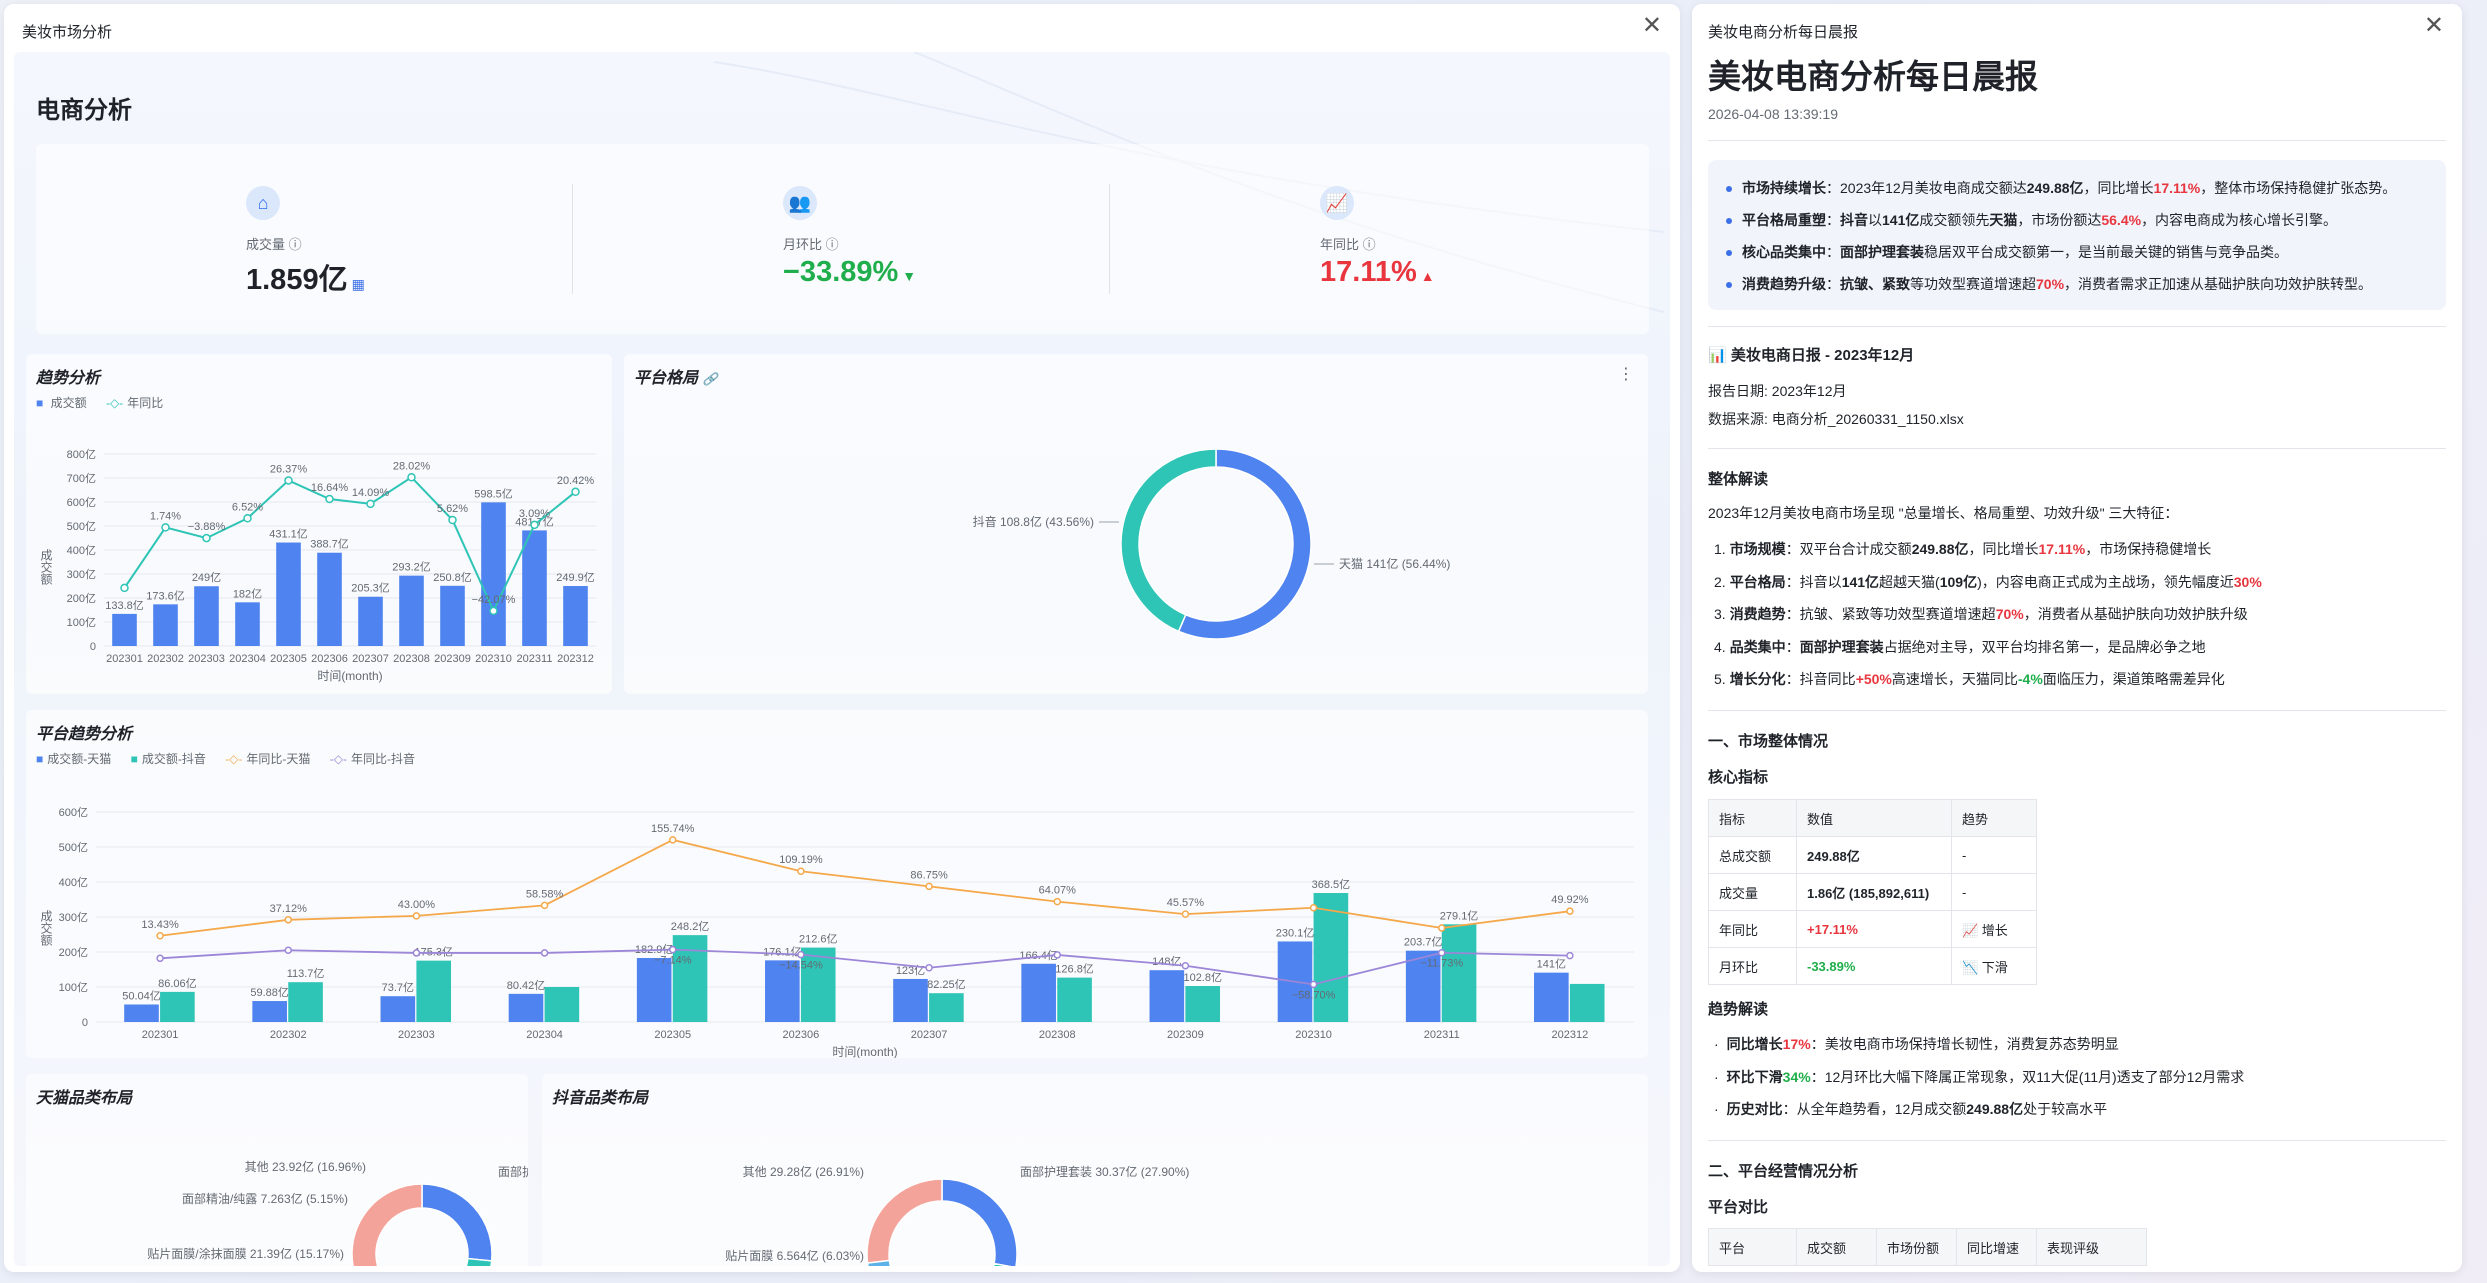 The height and width of the screenshot is (1283, 2487). What do you see at coordinates (265, 1198) in the screenshot?
I see `slice-label: 面部精油/纯露 7.263亿 (5.15%)` at bounding box center [265, 1198].